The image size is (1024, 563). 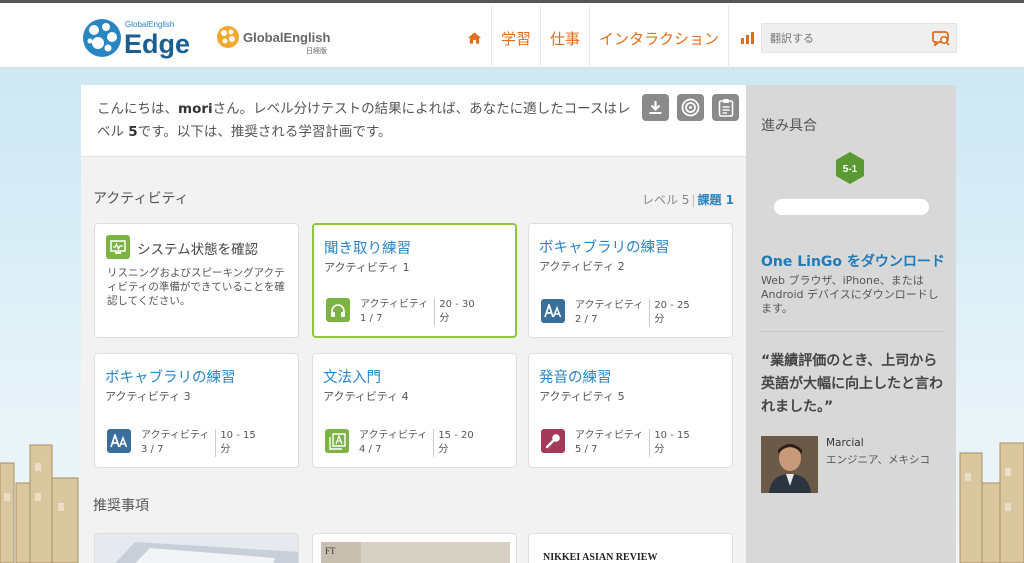 I want to click on system-check-icon-box, so click(x=118, y=247).